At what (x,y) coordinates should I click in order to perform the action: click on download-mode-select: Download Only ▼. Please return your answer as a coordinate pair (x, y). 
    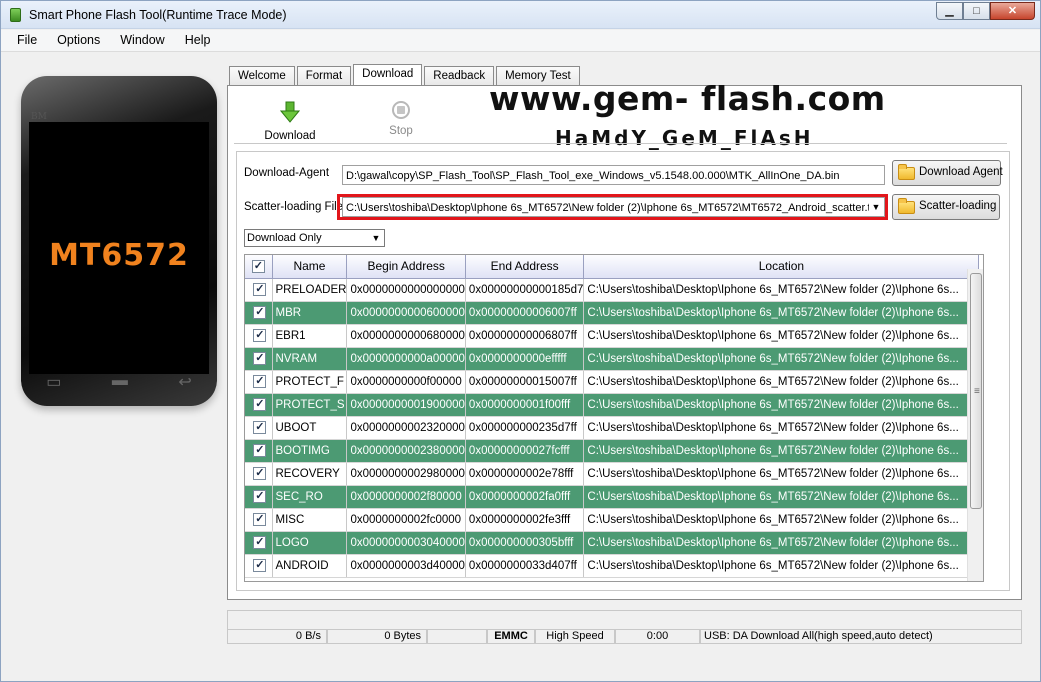
    Looking at the image, I should click on (314, 238).